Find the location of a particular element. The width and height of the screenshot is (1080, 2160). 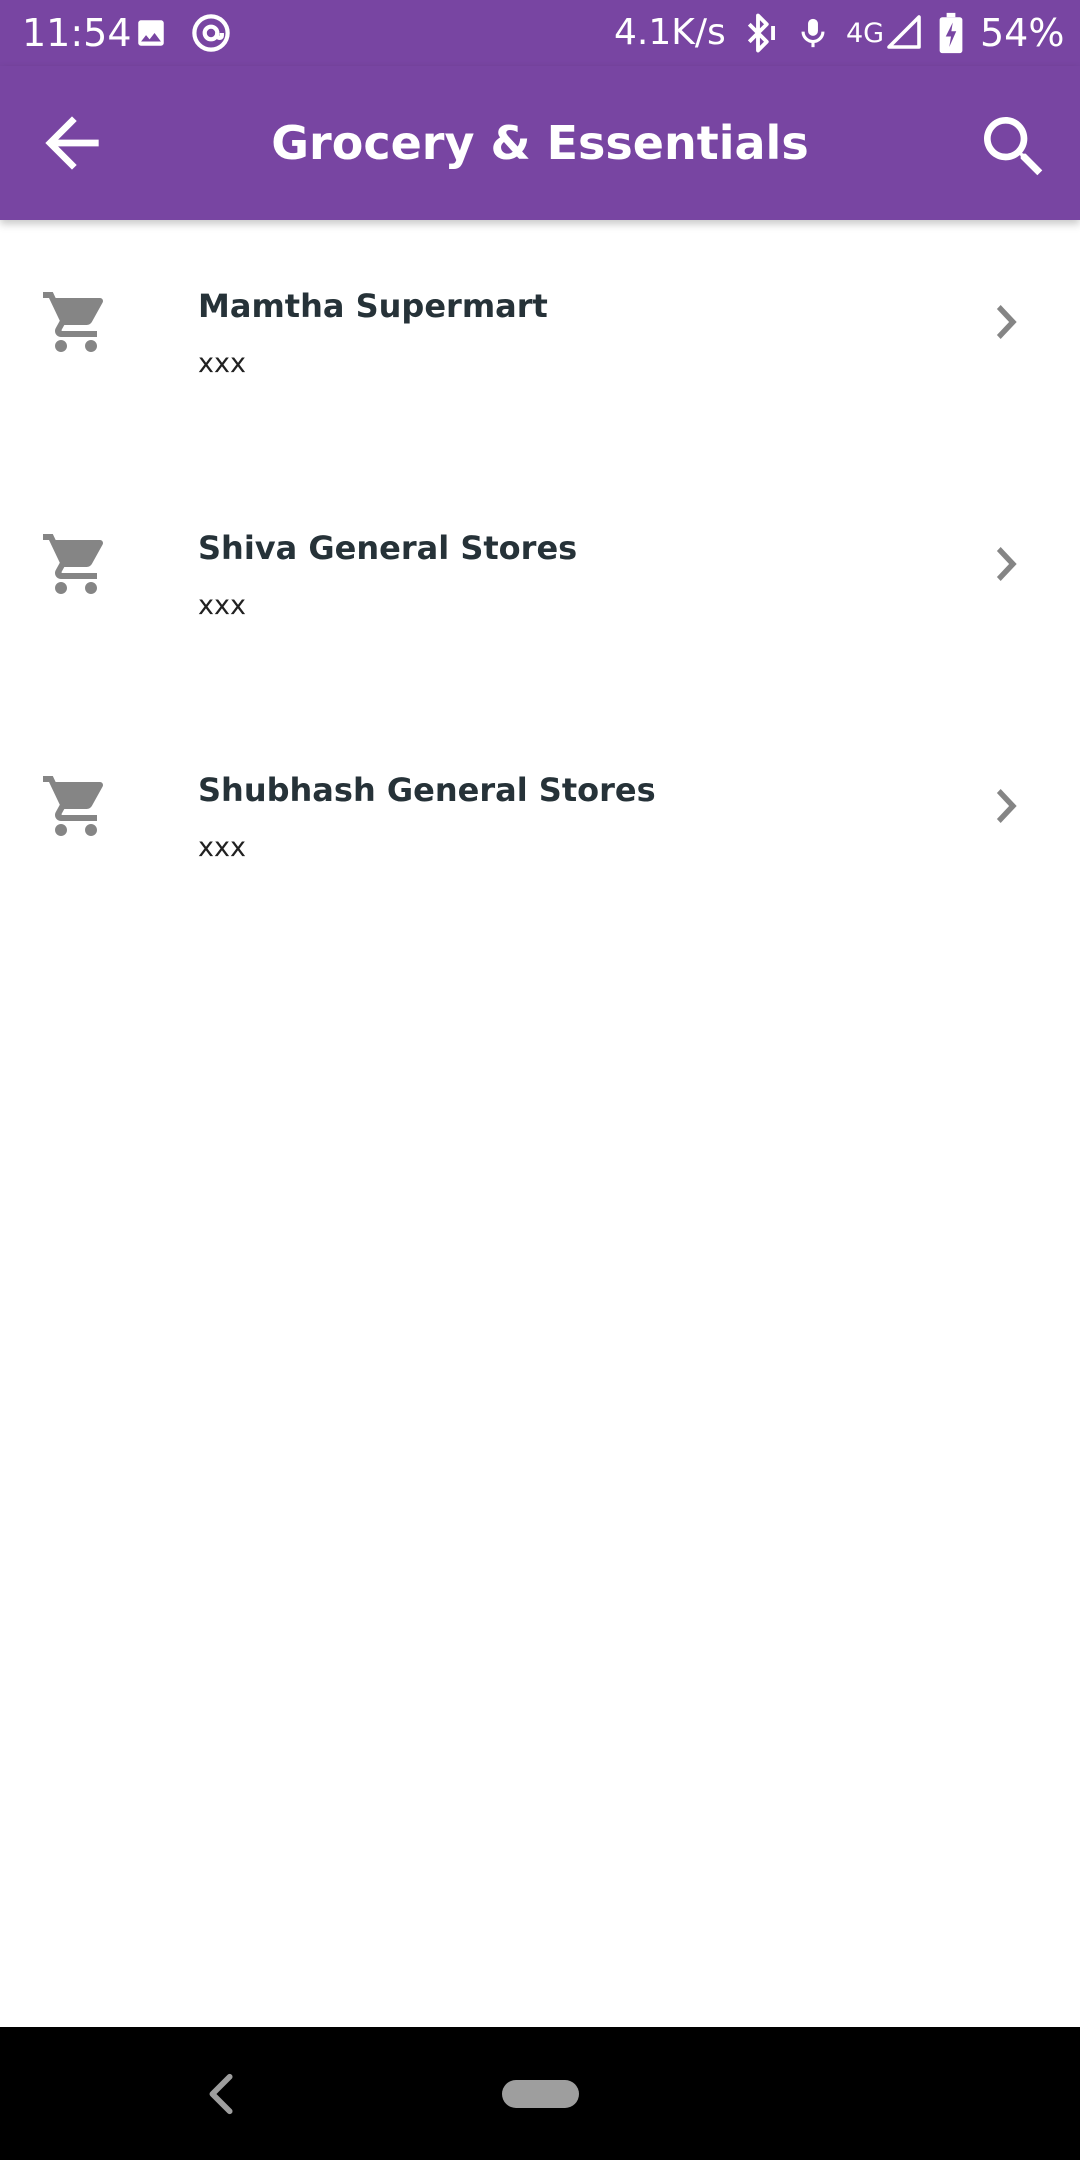

microphone-icon is located at coordinates (813, 33).